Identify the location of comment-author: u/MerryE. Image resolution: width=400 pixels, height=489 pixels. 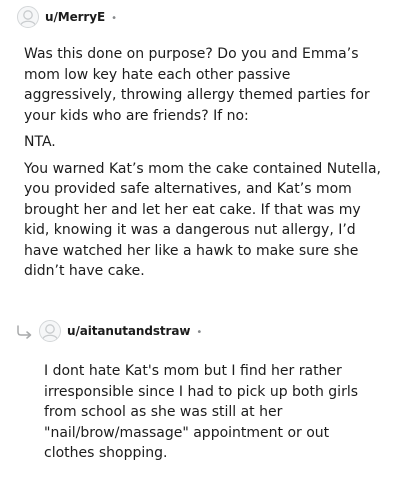
(75, 17).